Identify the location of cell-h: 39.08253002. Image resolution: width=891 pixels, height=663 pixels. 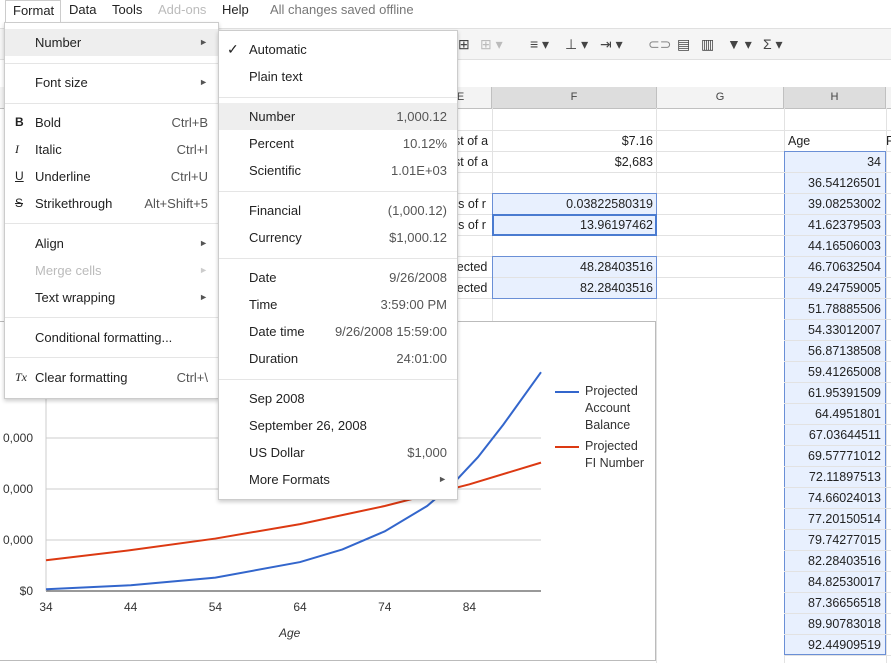
(835, 204).